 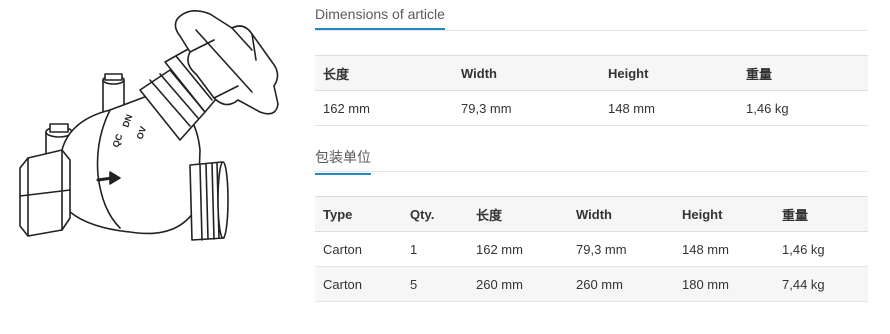 I want to click on header-type: Type, so click(x=358, y=214).